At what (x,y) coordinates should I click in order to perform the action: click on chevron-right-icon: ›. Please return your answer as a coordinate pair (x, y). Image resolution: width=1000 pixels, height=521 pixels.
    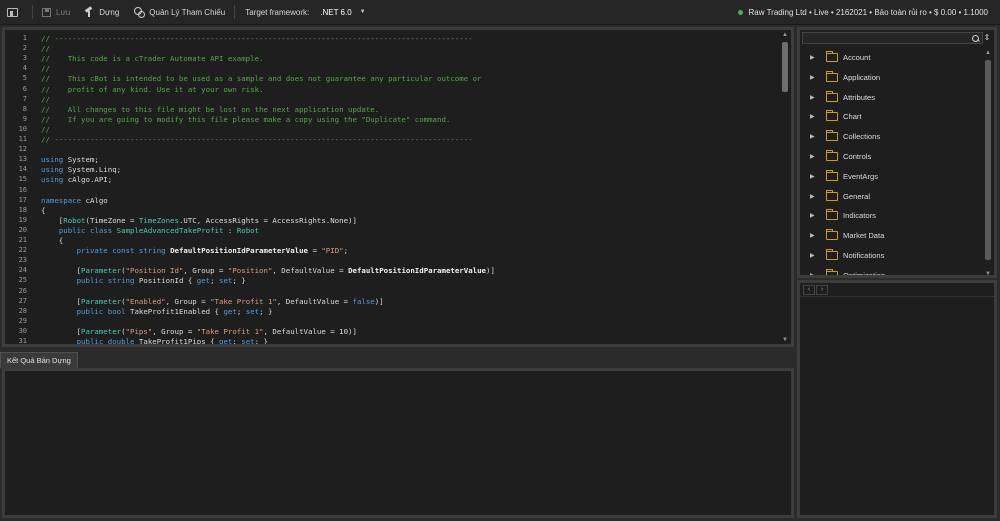
    Looking at the image, I should click on (822, 289).